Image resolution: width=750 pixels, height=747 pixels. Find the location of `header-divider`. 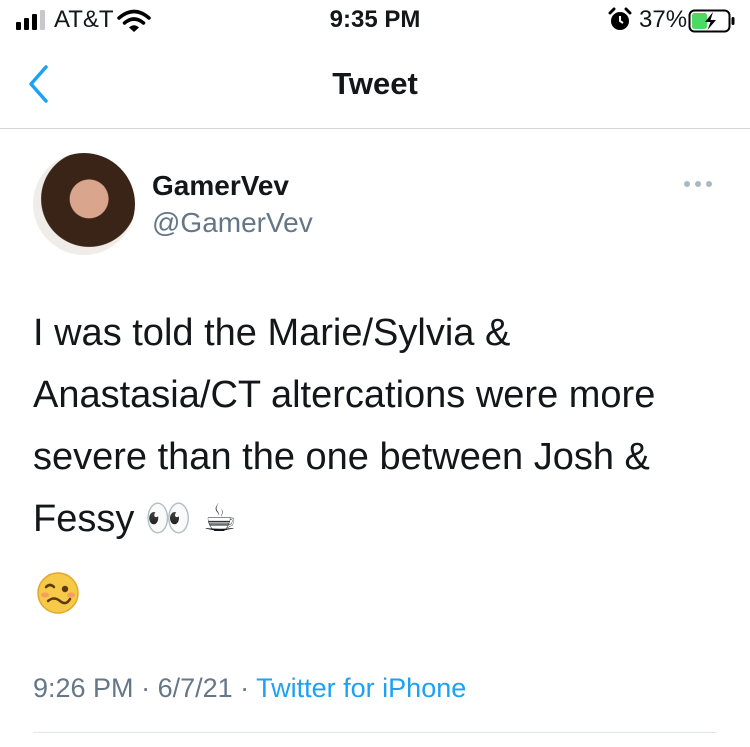

header-divider is located at coordinates (375, 128).